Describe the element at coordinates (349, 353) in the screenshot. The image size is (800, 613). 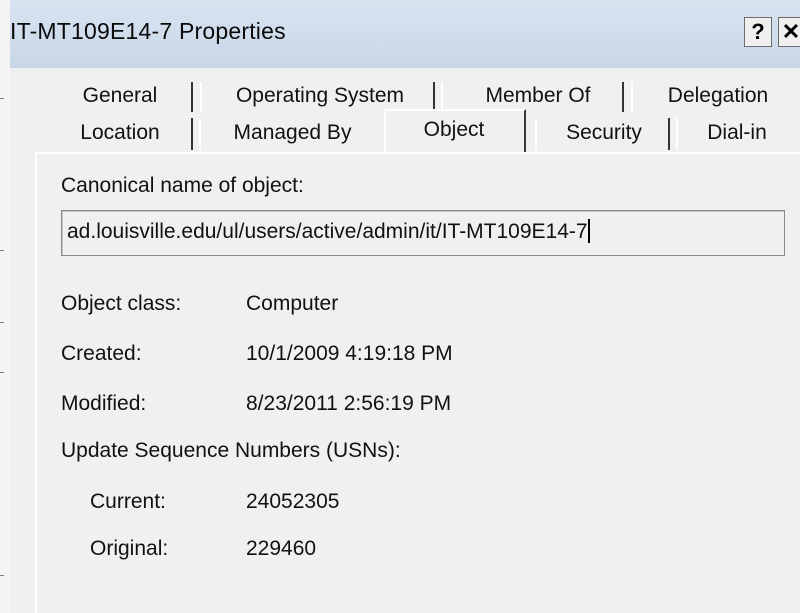
I see `created-value: 10/1/2009 4:19:18 PM` at that location.